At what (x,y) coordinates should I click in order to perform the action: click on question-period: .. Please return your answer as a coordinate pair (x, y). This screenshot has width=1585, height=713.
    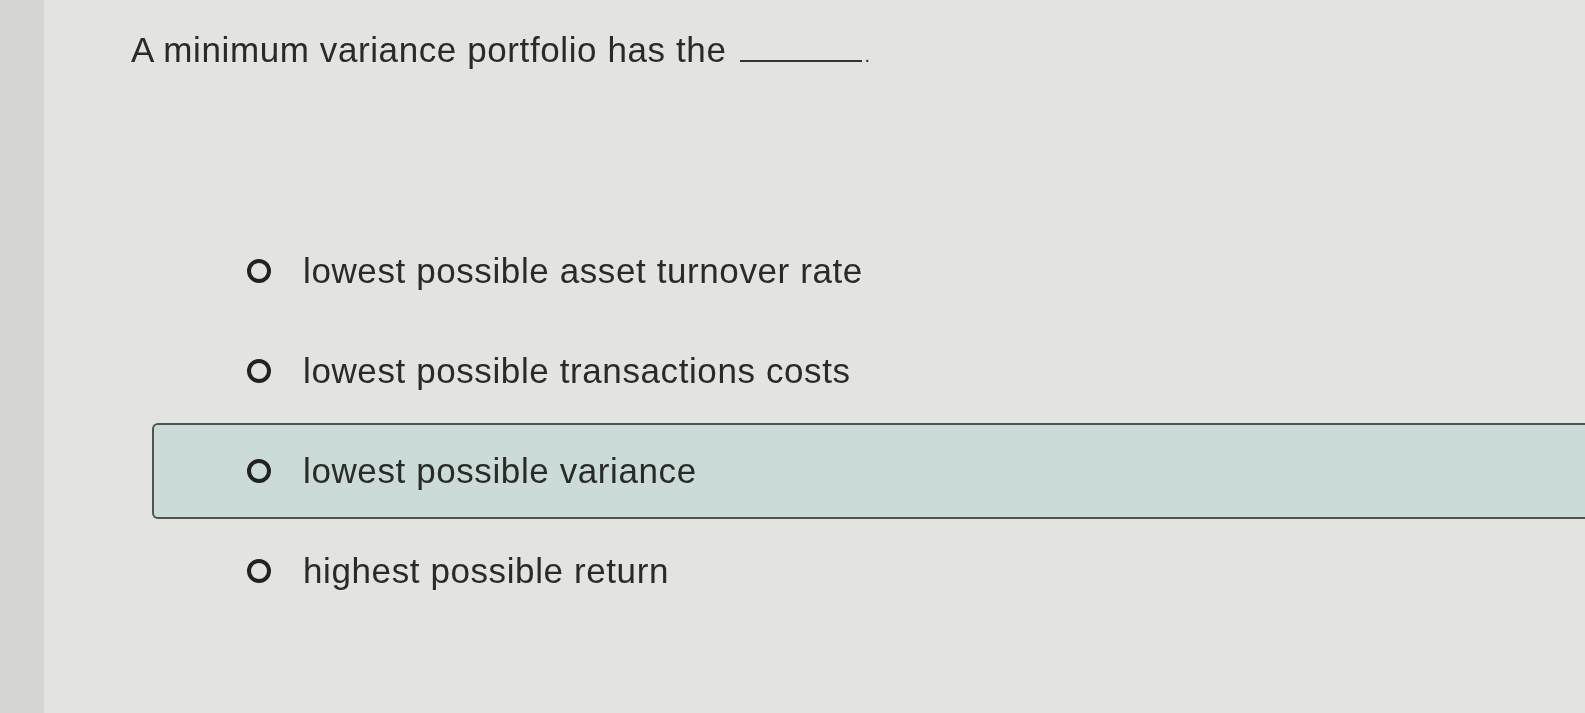
    Looking at the image, I should click on (867, 55).